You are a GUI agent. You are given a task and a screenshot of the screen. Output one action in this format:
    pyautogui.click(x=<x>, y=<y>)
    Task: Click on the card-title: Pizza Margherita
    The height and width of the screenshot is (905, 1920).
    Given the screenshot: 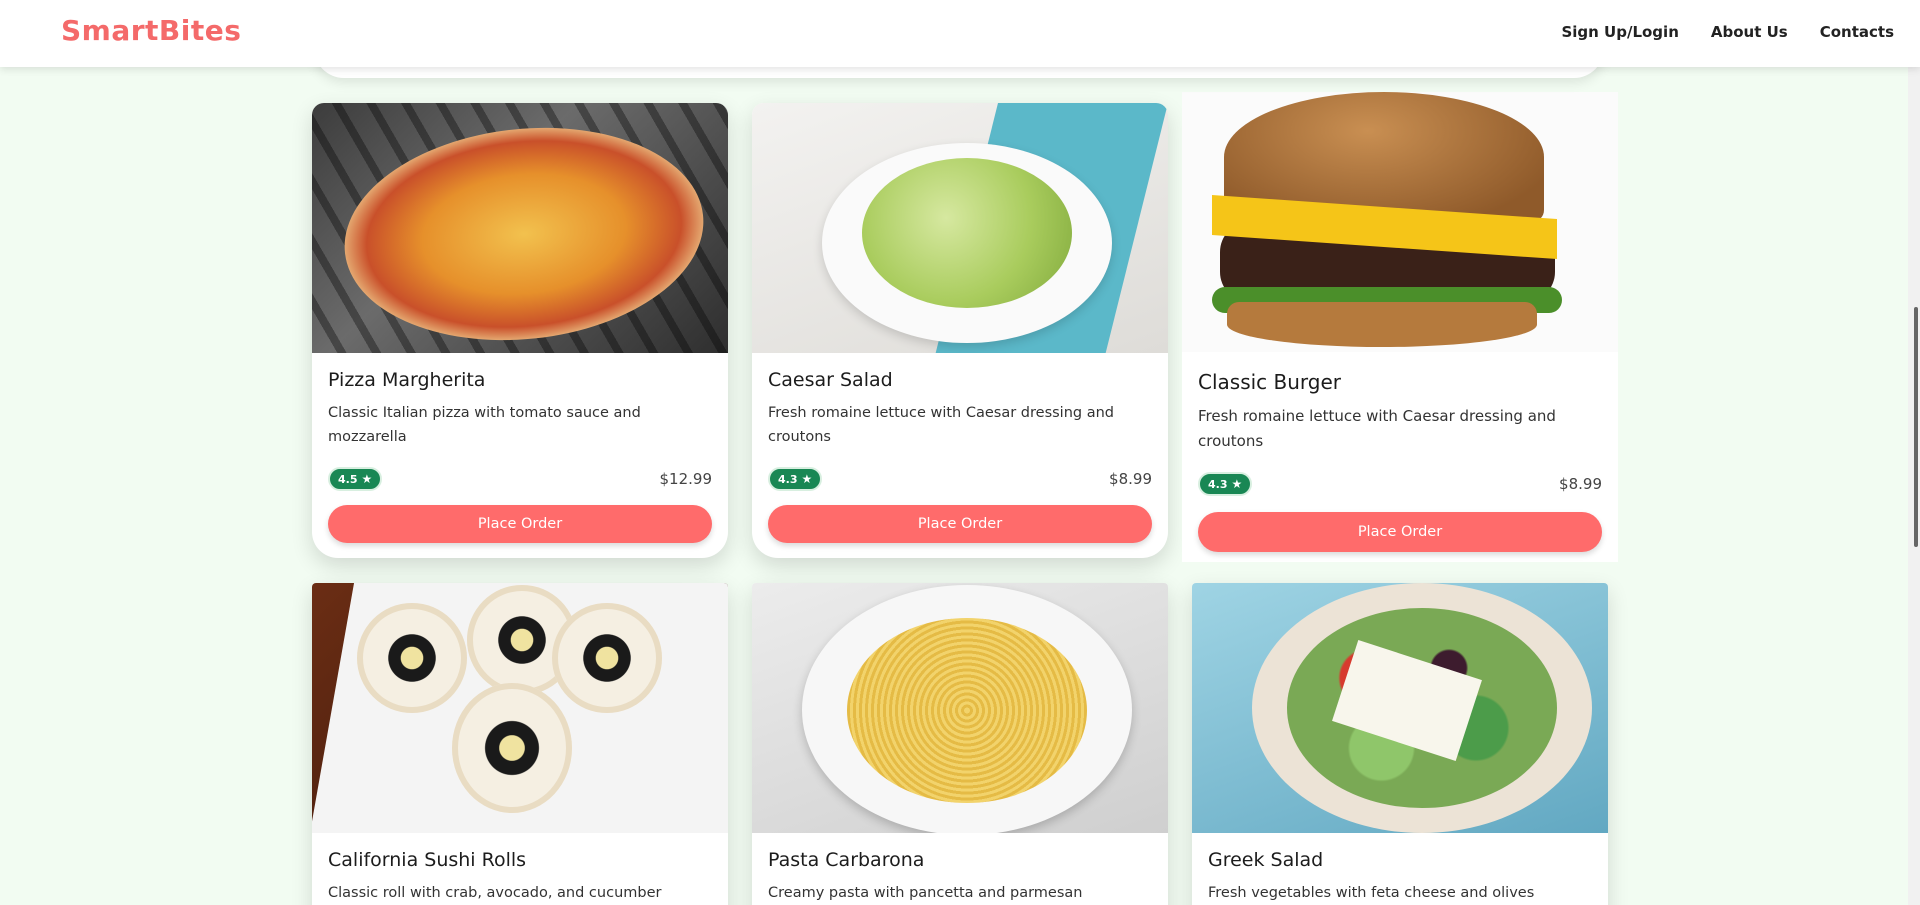 What is the action you would take?
    pyautogui.click(x=407, y=380)
    